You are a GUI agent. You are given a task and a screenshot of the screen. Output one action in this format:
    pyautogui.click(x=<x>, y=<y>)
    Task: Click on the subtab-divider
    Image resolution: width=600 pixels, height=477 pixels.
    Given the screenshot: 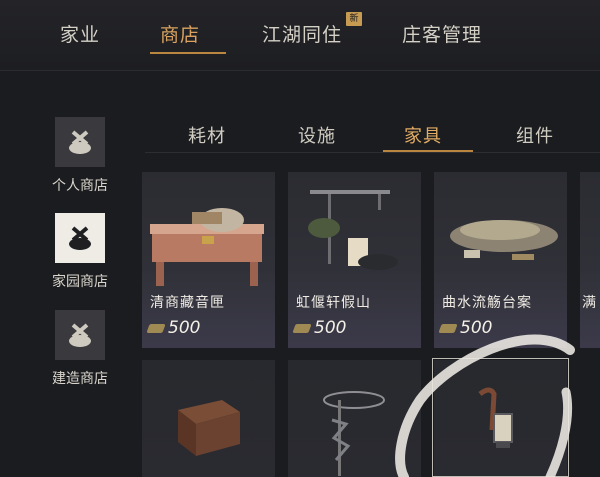 What is the action you would take?
    pyautogui.click(x=372, y=152)
    